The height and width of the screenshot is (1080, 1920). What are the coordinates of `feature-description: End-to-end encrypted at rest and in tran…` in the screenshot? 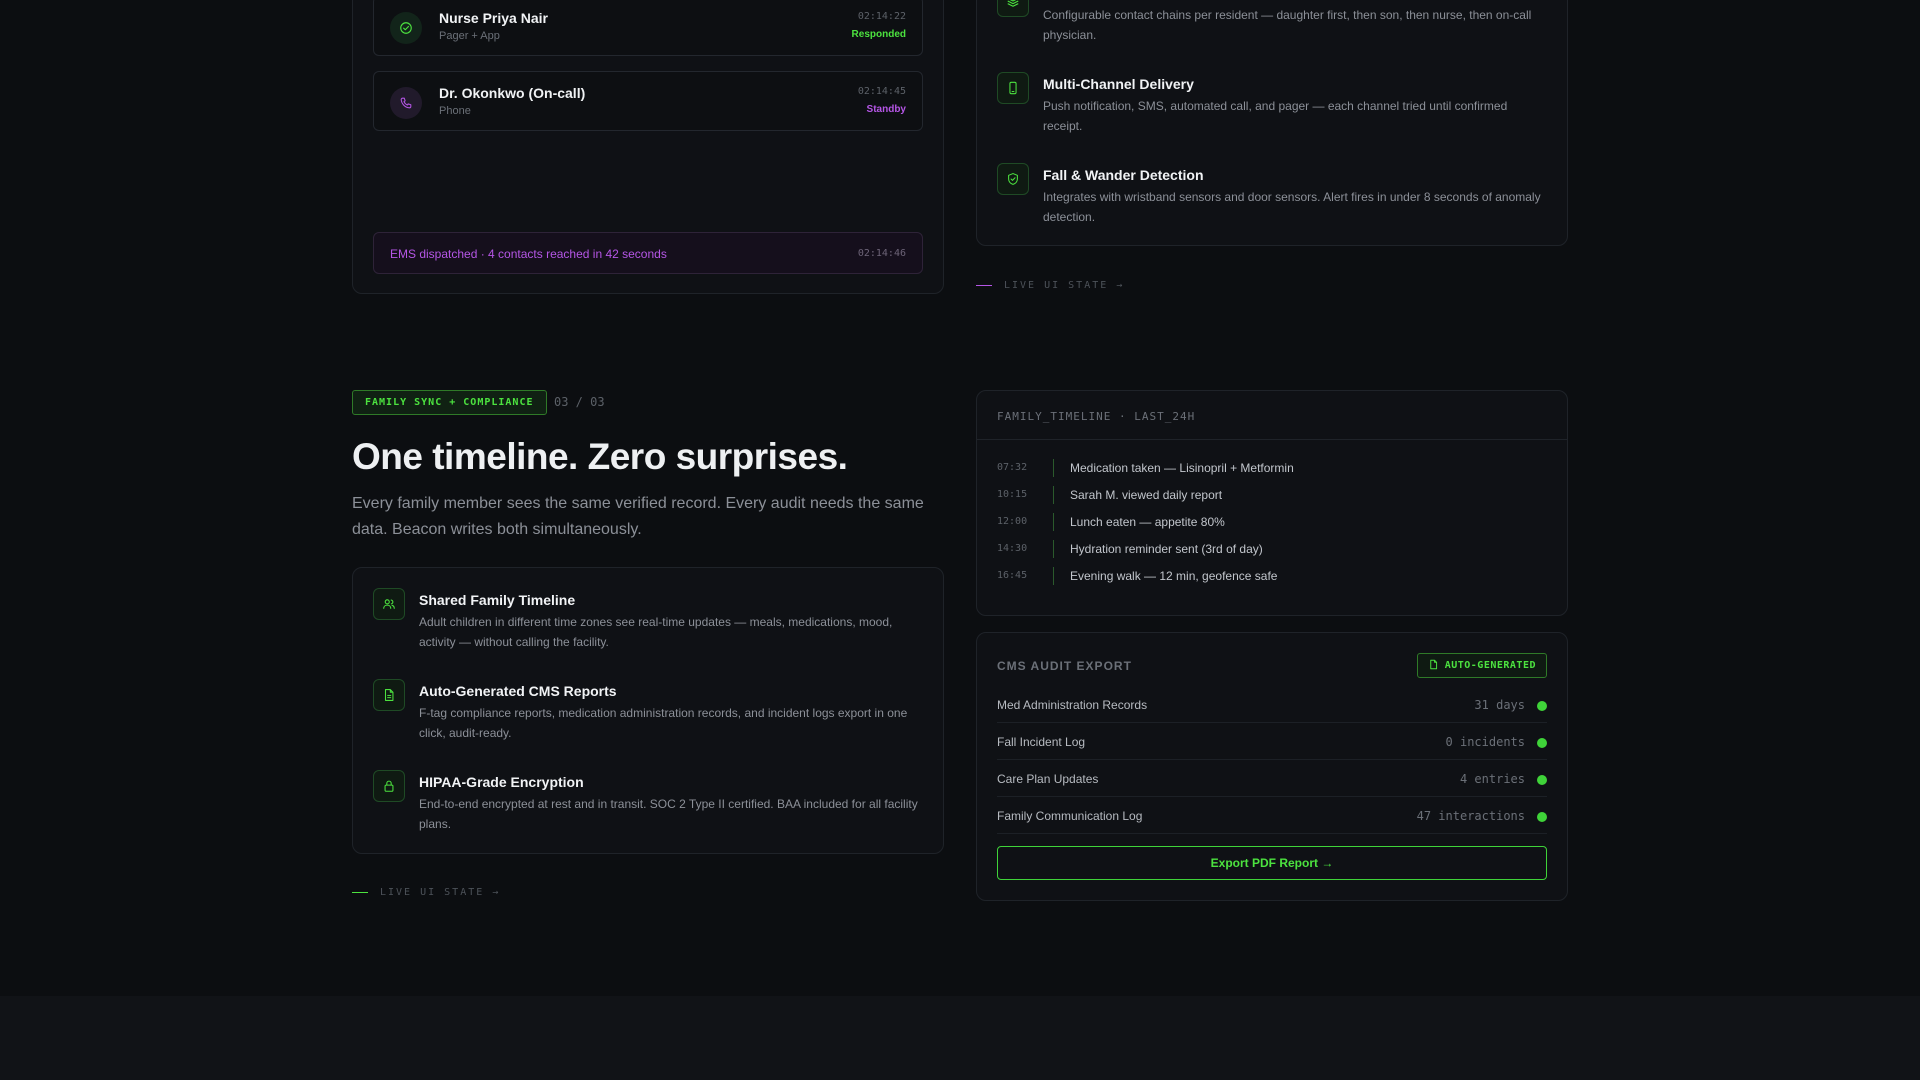 It's located at (668, 814).